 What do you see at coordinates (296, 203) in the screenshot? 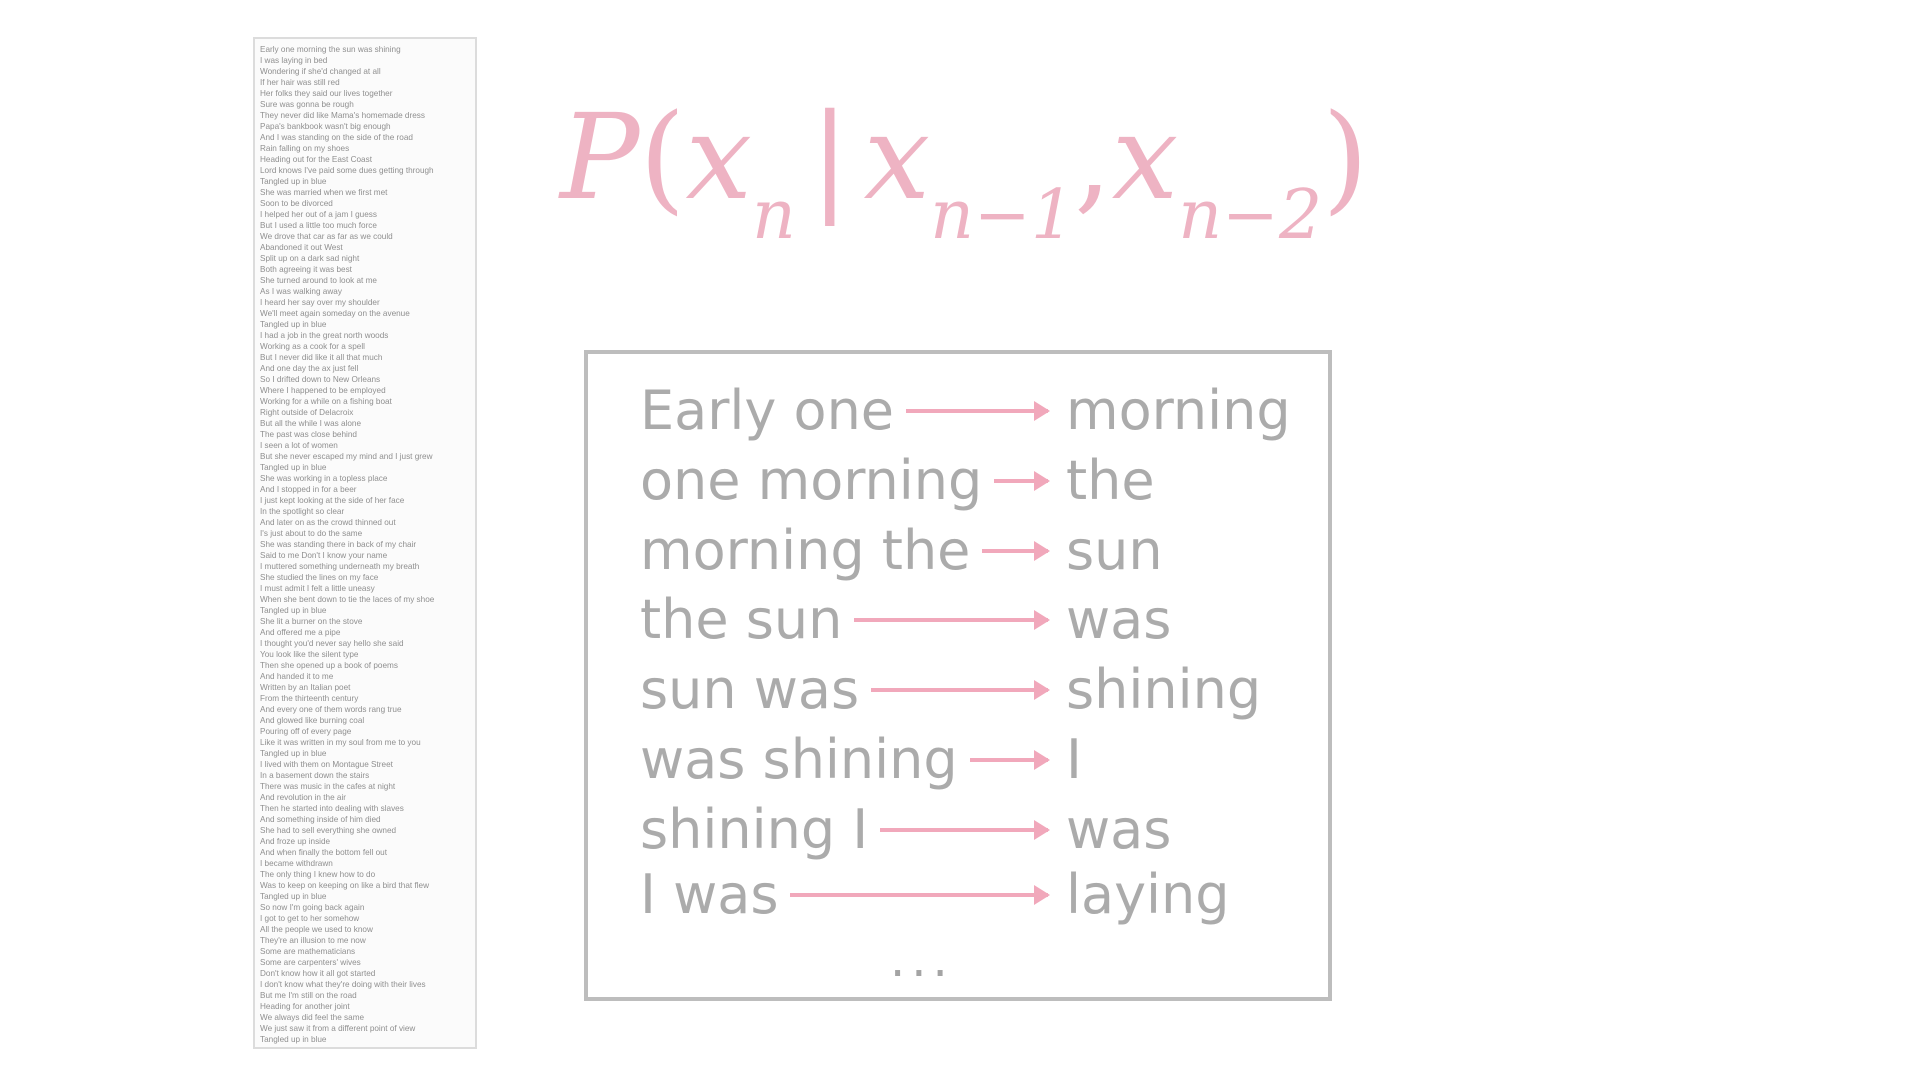
I see `lyric-line: Soon to be divorced` at bounding box center [296, 203].